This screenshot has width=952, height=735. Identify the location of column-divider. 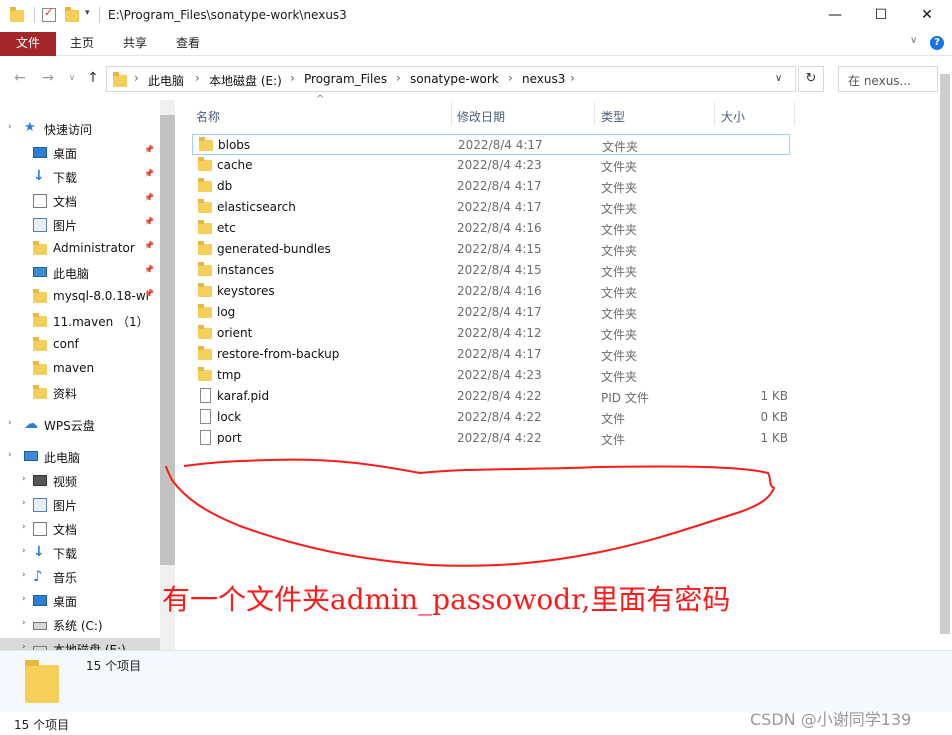
(794, 114).